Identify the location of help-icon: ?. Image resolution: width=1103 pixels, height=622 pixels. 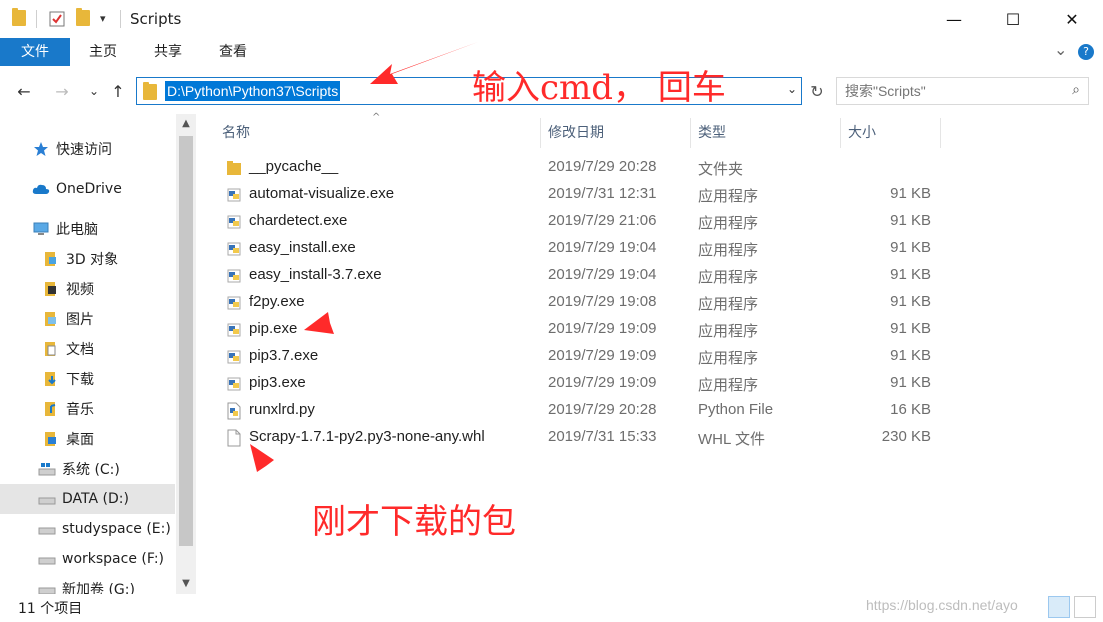
(1086, 52).